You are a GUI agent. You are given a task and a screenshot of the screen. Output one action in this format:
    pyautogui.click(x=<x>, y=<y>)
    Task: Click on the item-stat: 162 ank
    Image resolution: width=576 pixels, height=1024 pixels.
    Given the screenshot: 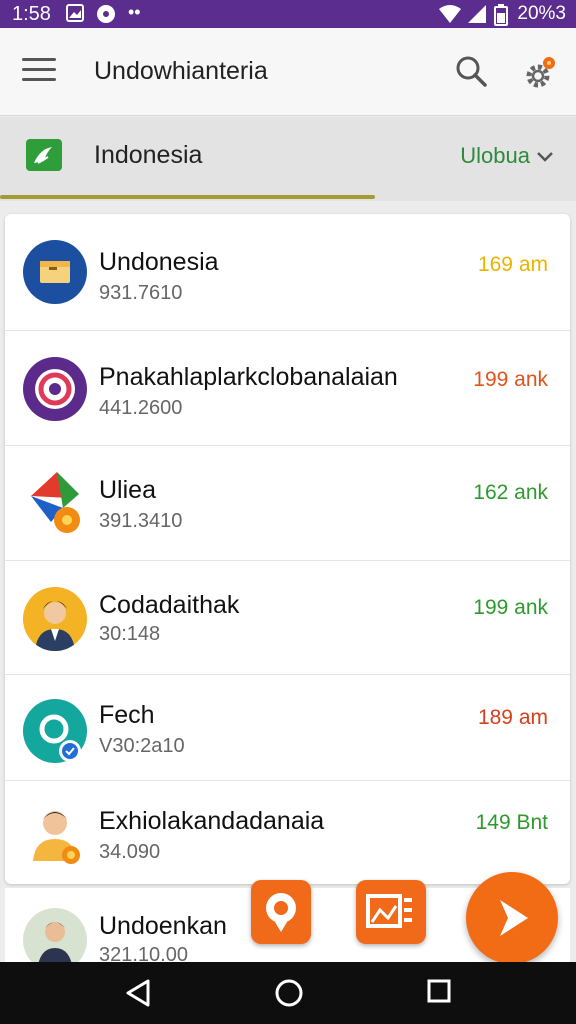 What is the action you would take?
    pyautogui.click(x=510, y=492)
    